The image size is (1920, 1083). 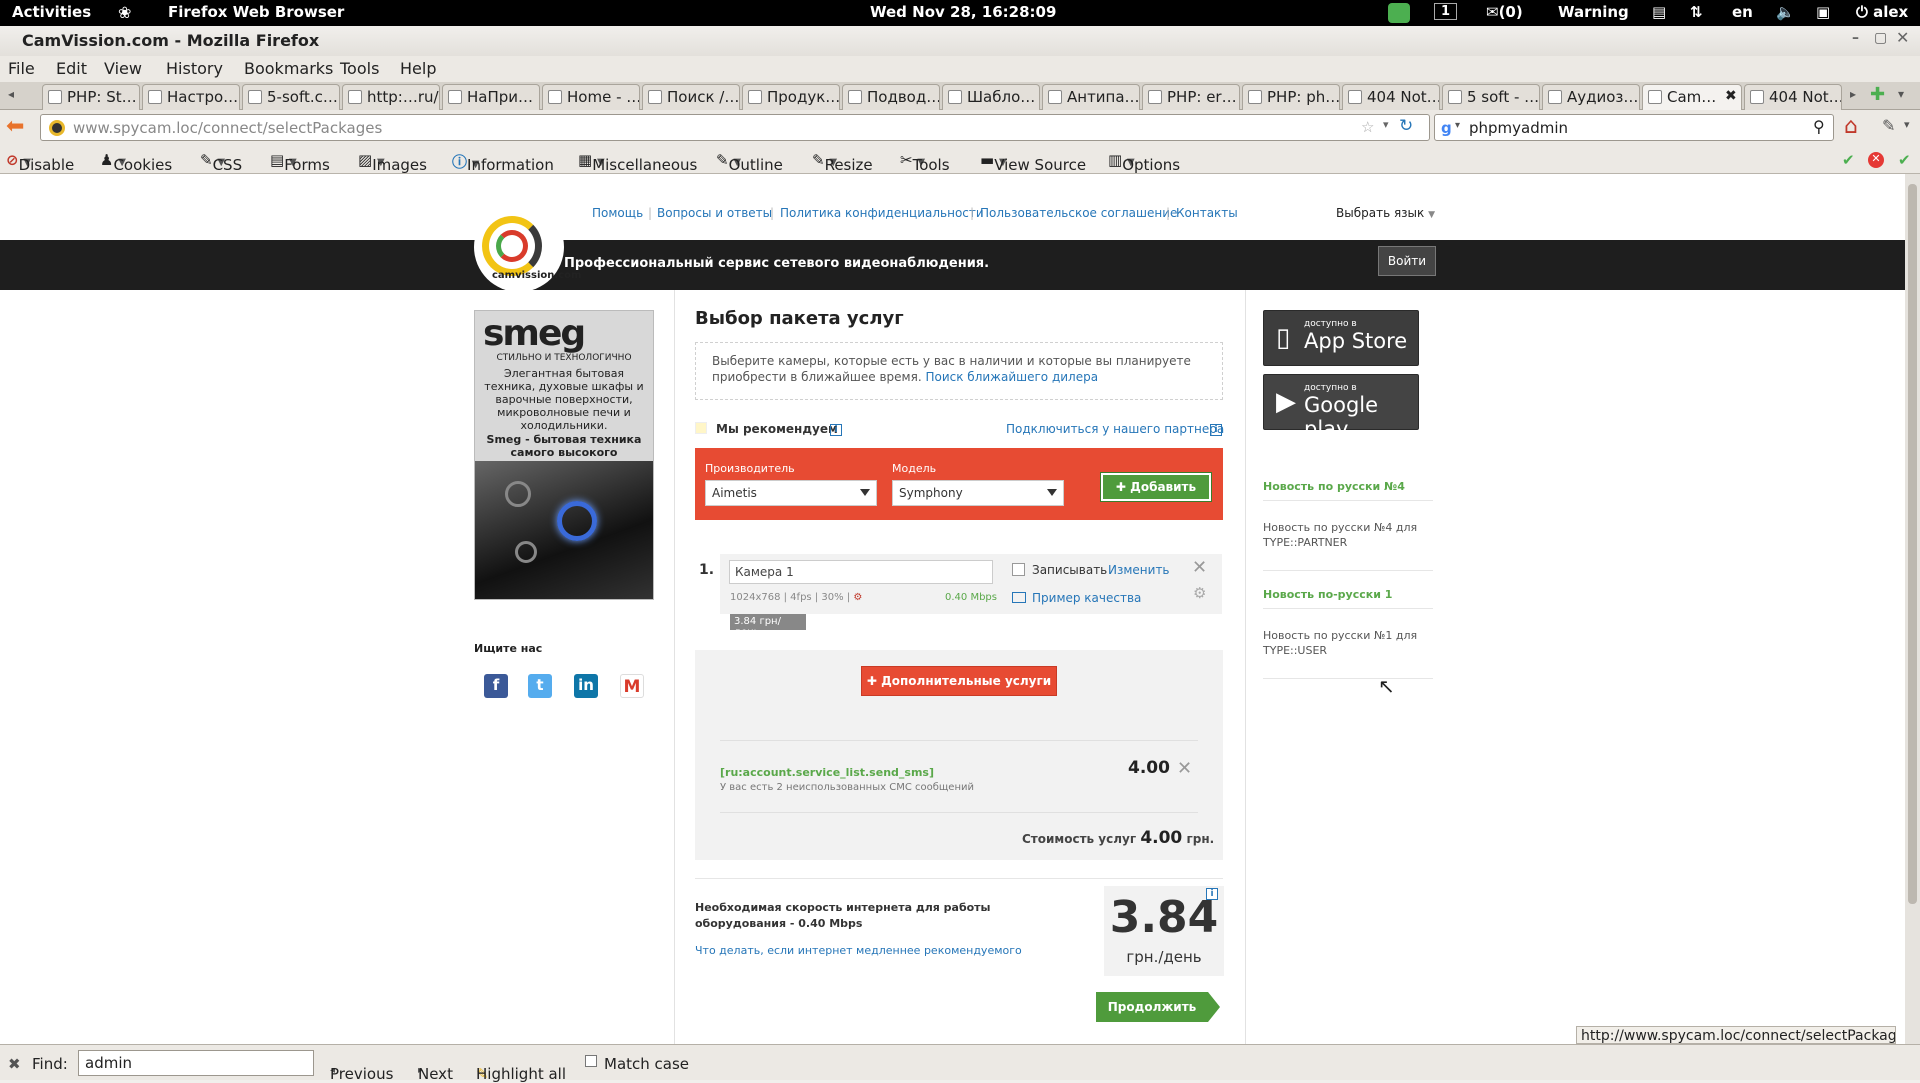 I want to click on google-icon: g, so click(x=1446, y=128).